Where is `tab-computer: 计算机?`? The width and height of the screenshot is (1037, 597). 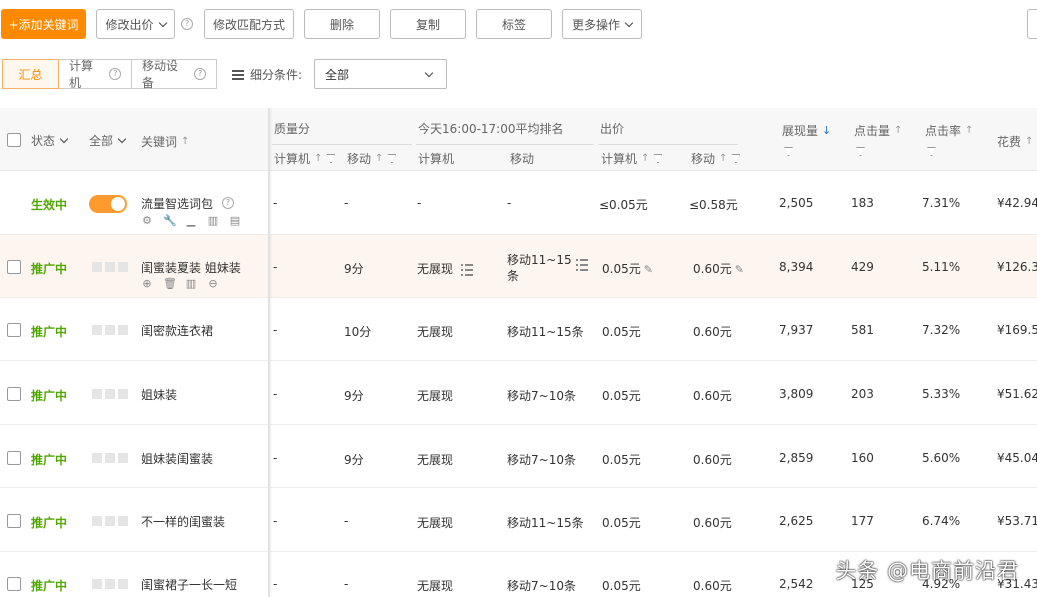 tab-computer: 计算机? is located at coordinates (95, 74).